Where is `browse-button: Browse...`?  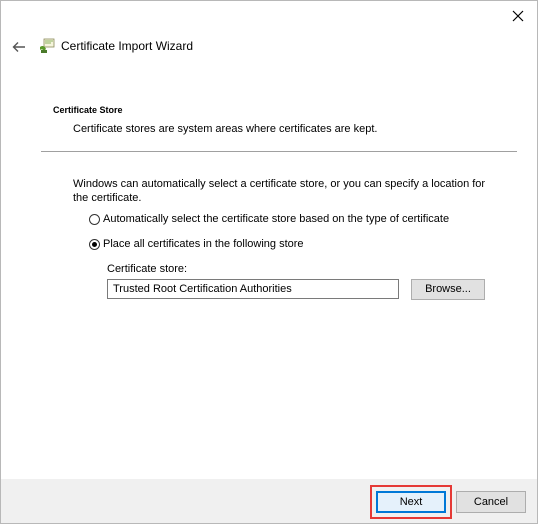 browse-button: Browse... is located at coordinates (448, 289).